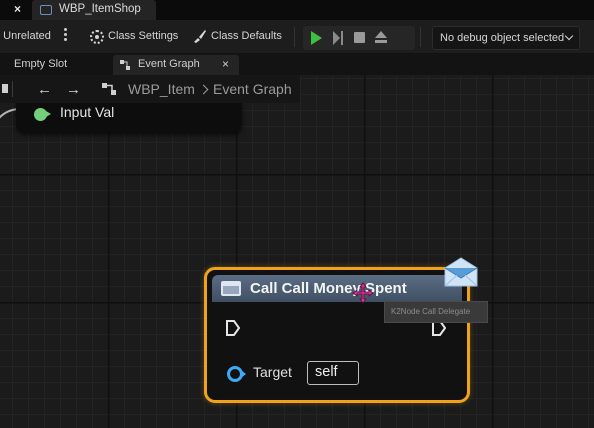 Image resolution: width=594 pixels, height=428 pixels. What do you see at coordinates (246, 36) in the screenshot?
I see `class-defaults-button: Class Defaults` at bounding box center [246, 36].